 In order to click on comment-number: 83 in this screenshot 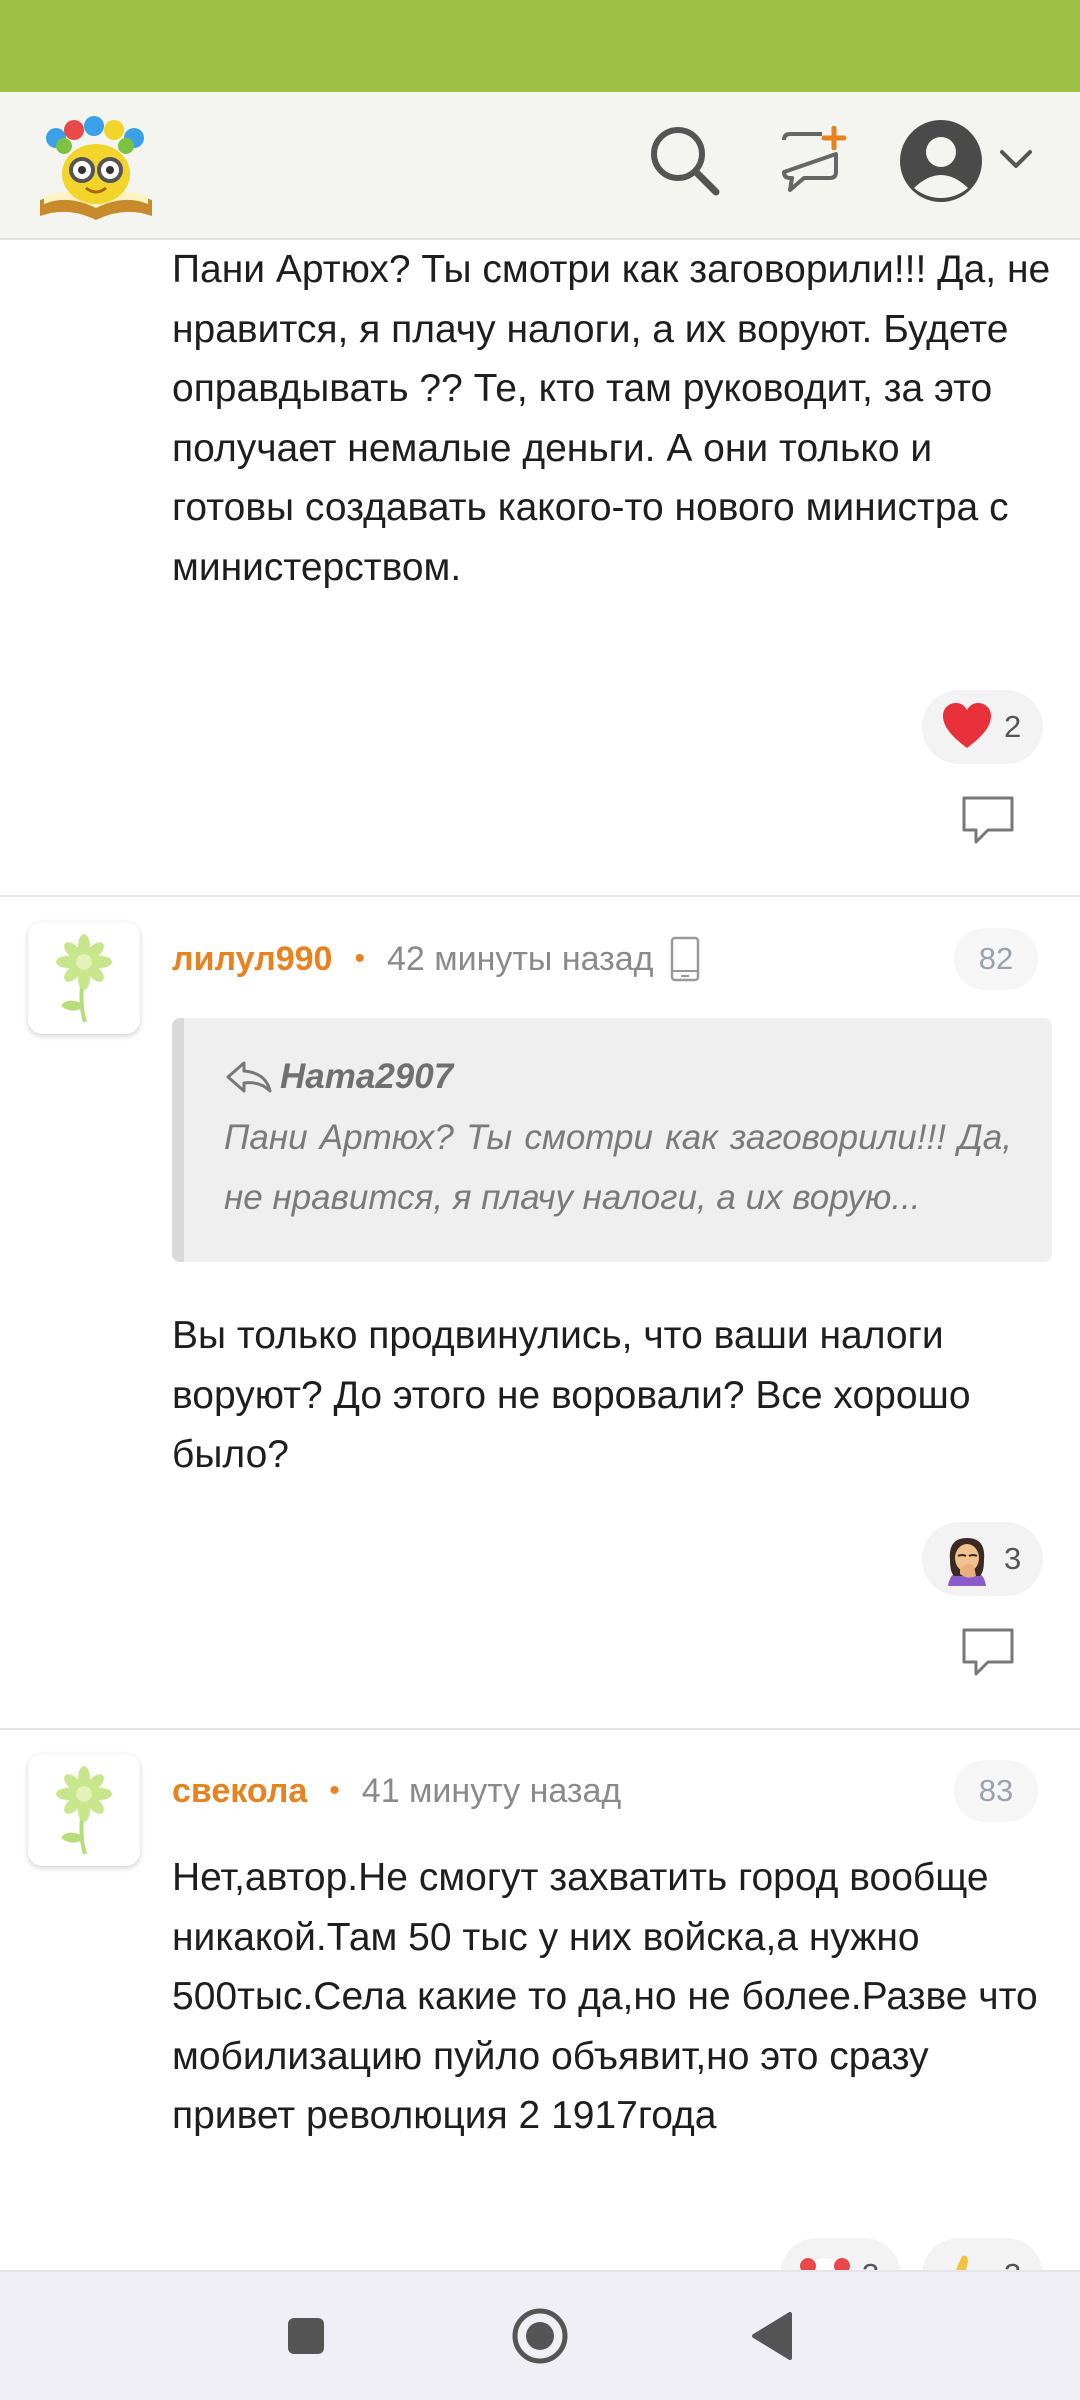, I will do `click(996, 1791)`.